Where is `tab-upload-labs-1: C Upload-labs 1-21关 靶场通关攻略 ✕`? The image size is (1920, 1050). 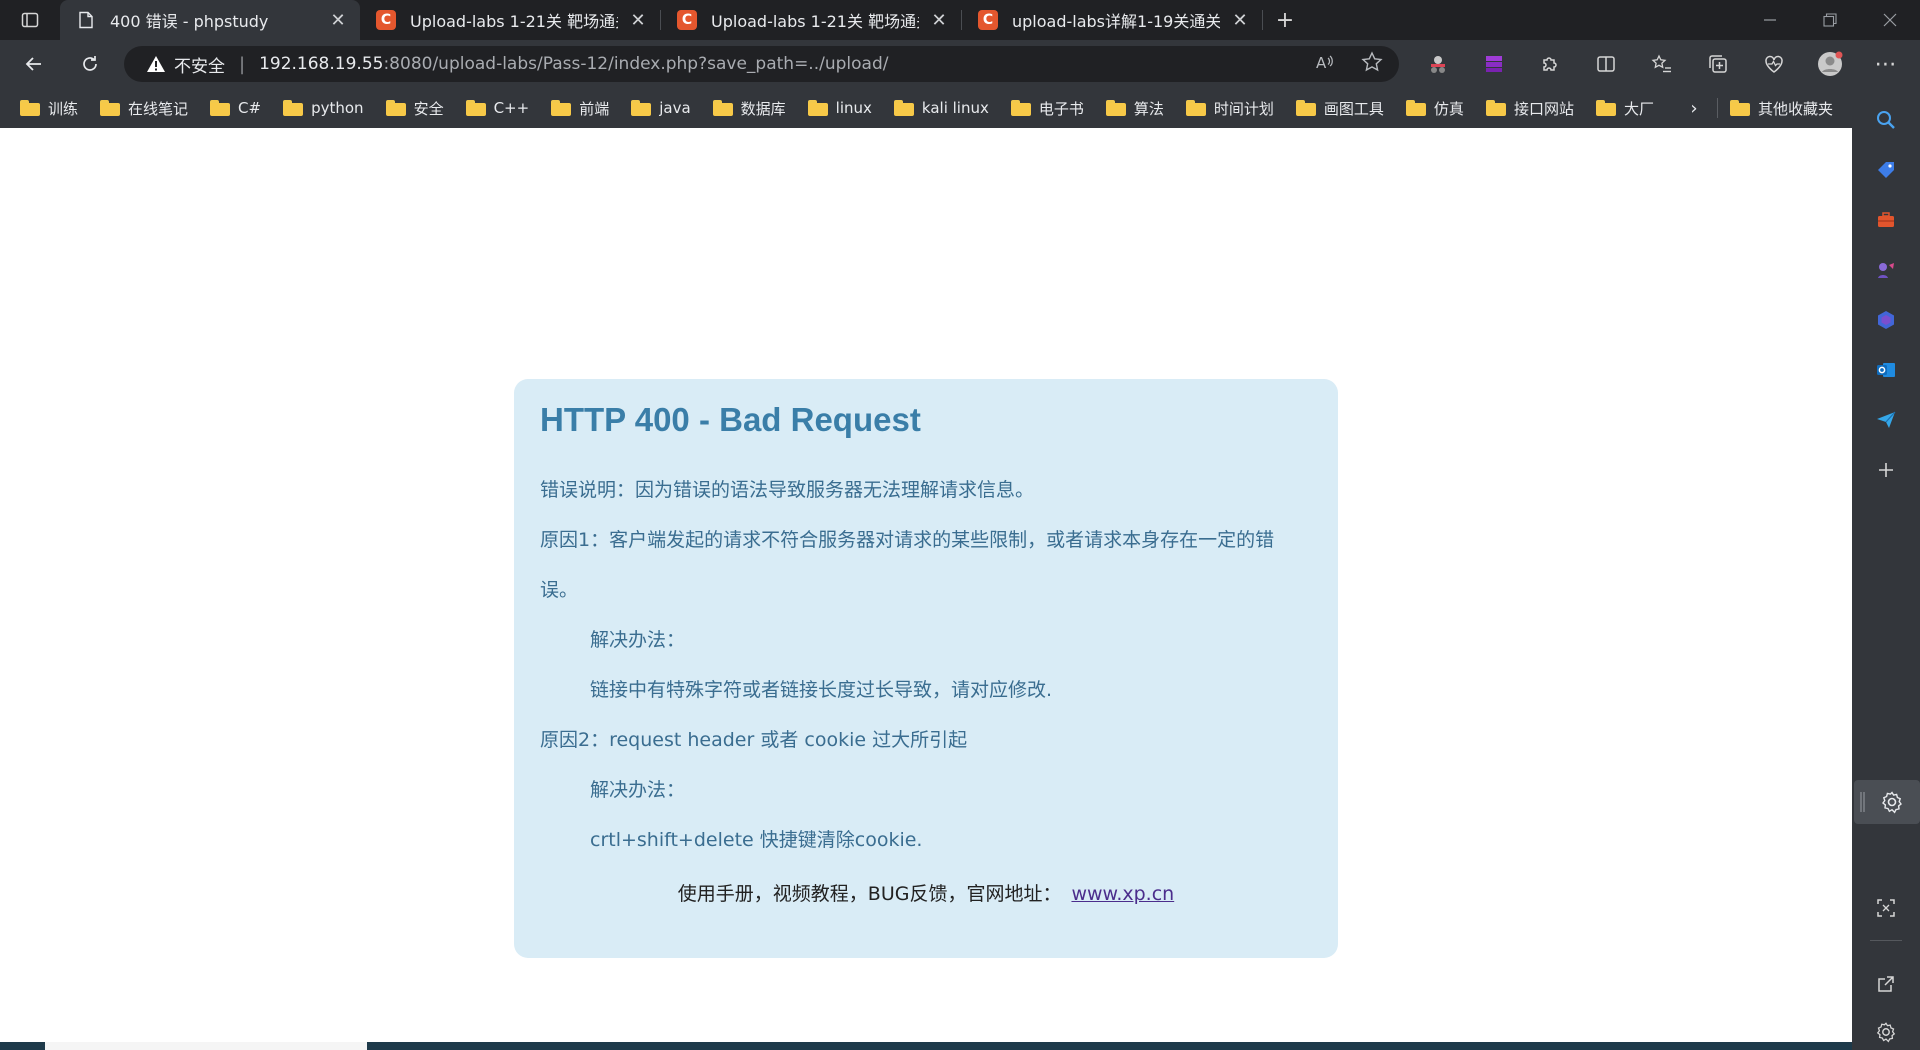
tab-upload-labs-1: C Upload-labs 1-21关 靶场通关攻略 ✕ is located at coordinates (510, 20).